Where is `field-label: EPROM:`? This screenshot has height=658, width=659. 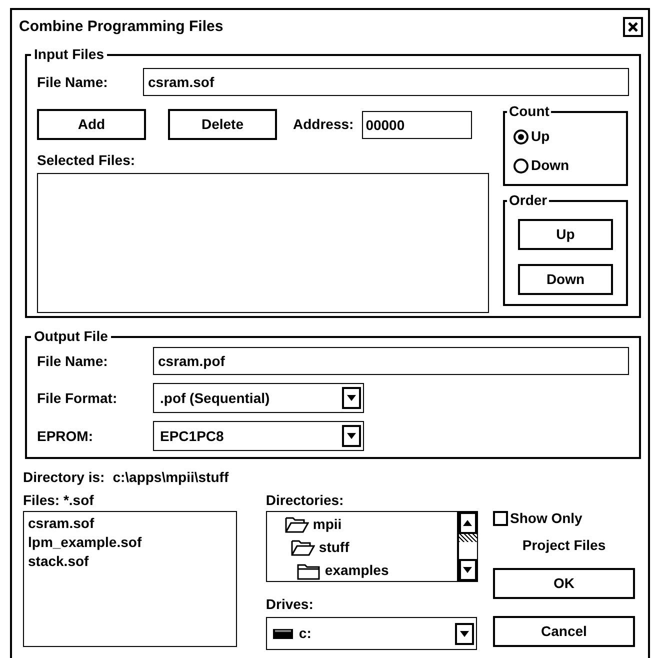 field-label: EPROM: is located at coordinates (65, 436).